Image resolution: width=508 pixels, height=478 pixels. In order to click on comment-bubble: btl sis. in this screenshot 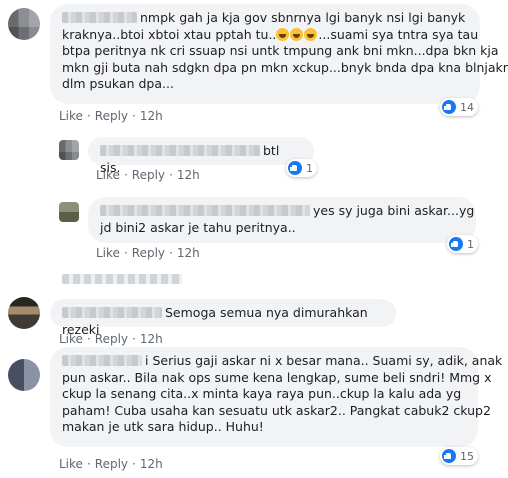, I will do `click(201, 156)`.